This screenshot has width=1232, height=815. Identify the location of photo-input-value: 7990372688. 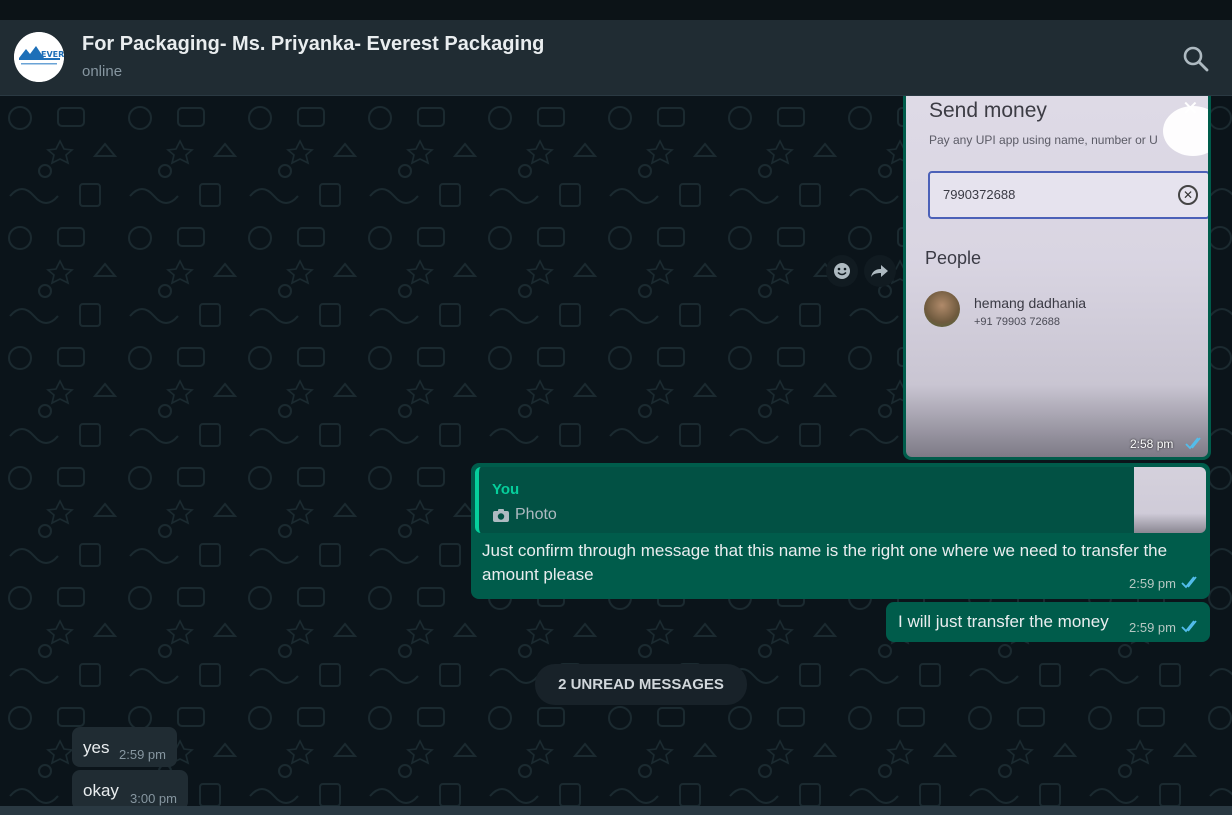
(979, 194).